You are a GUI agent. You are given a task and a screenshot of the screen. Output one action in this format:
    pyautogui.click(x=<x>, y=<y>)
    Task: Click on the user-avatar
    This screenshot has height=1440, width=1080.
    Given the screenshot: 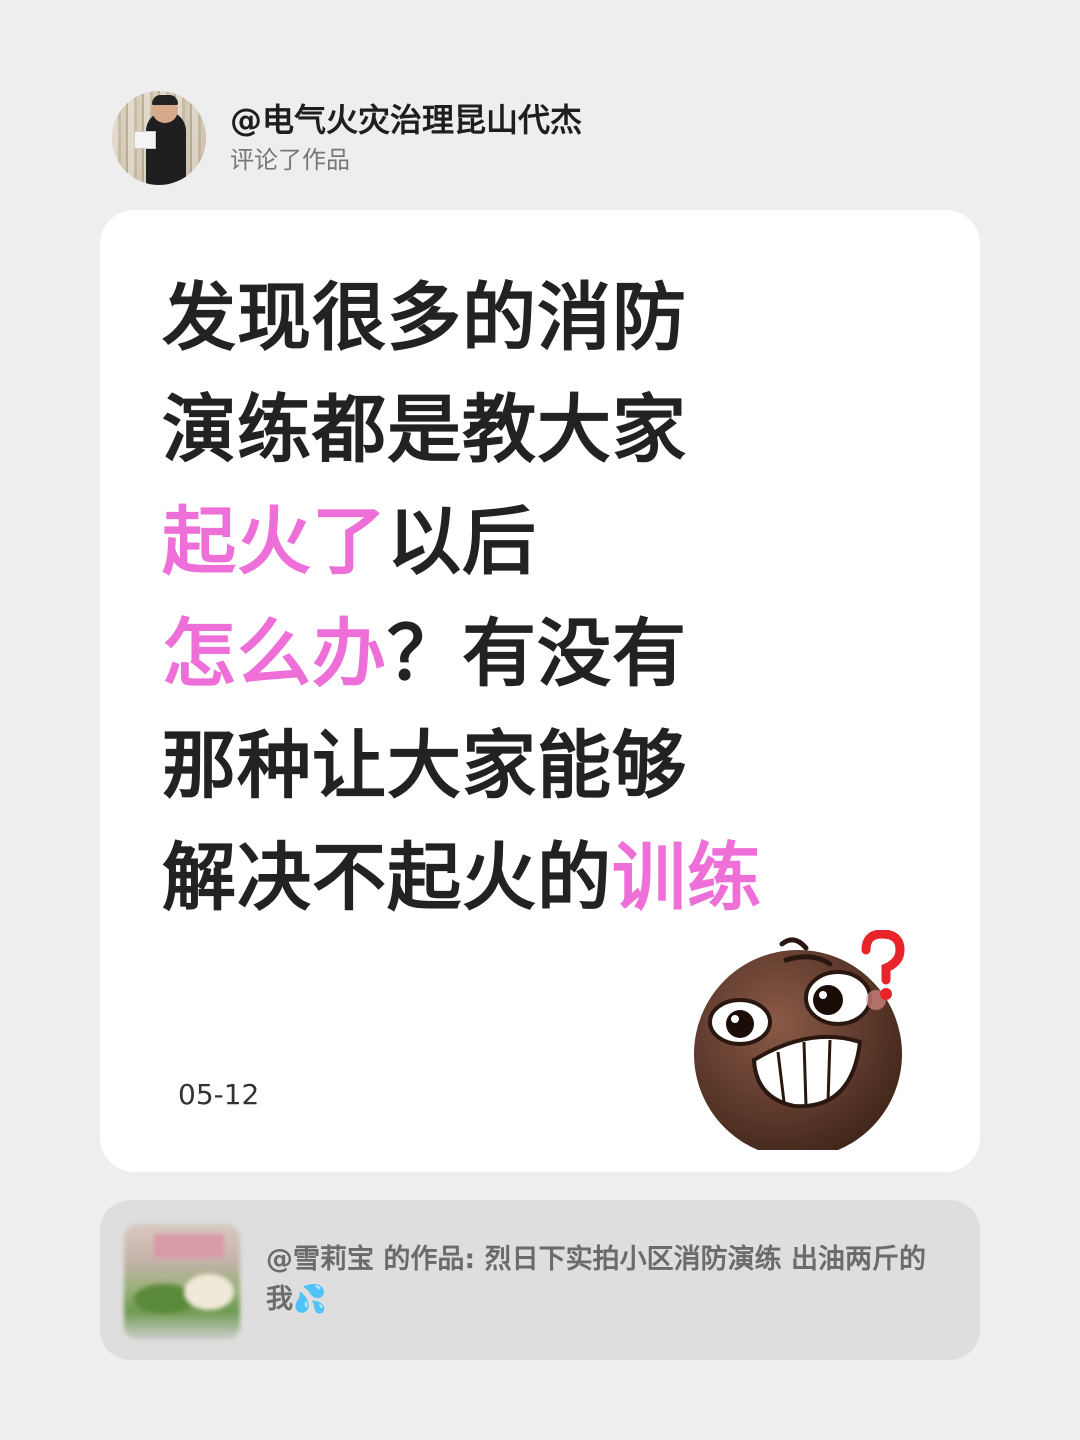 What is the action you would take?
    pyautogui.click(x=159, y=138)
    